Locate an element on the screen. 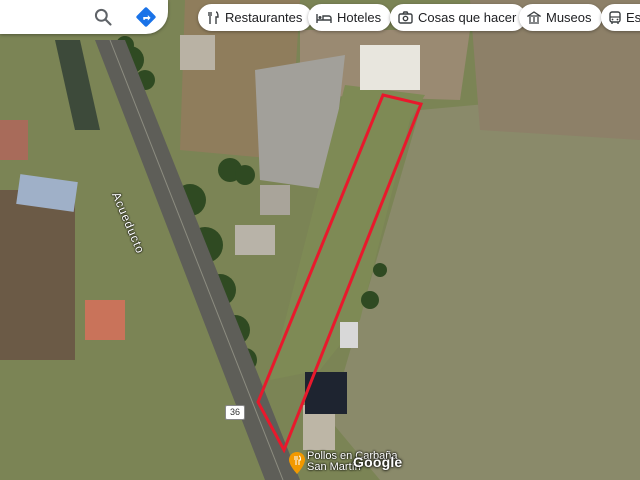  chip-estaciones: Est is located at coordinates (620, 17).